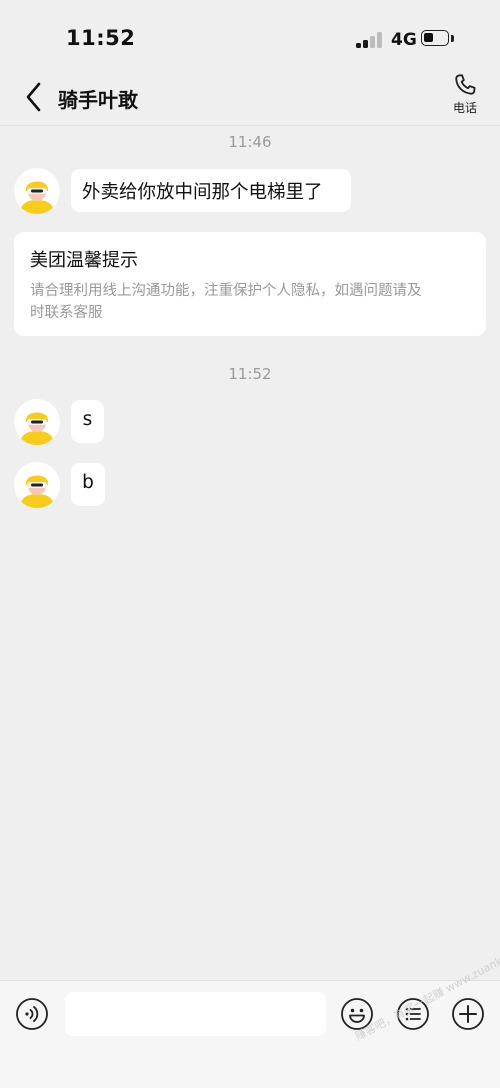 This screenshot has height=1088, width=500. Describe the element at coordinates (101, 38) in the screenshot. I see `status-time: 11:52` at that location.